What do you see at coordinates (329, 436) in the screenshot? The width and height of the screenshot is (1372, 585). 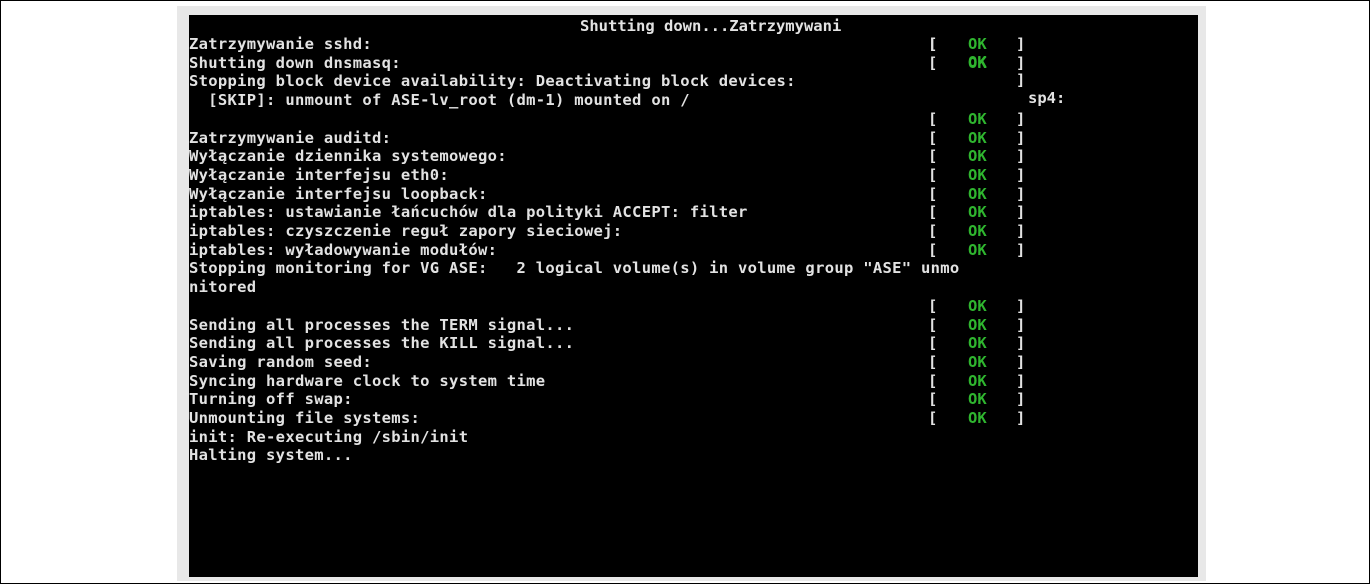 I see `console-line: init: Re-executing /sbin/init` at bounding box center [329, 436].